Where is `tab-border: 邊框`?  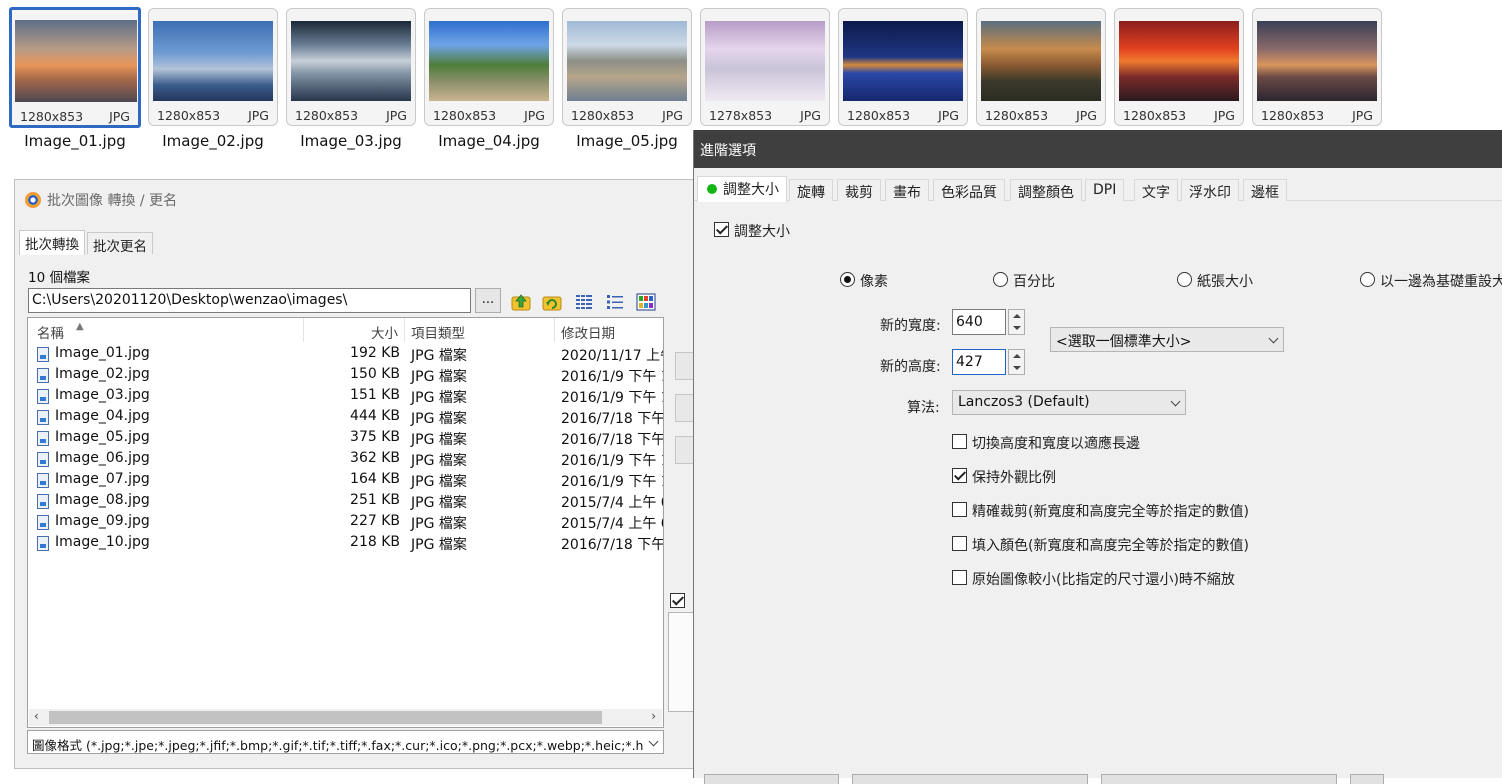
tab-border: 邊框 is located at coordinates (1265, 190).